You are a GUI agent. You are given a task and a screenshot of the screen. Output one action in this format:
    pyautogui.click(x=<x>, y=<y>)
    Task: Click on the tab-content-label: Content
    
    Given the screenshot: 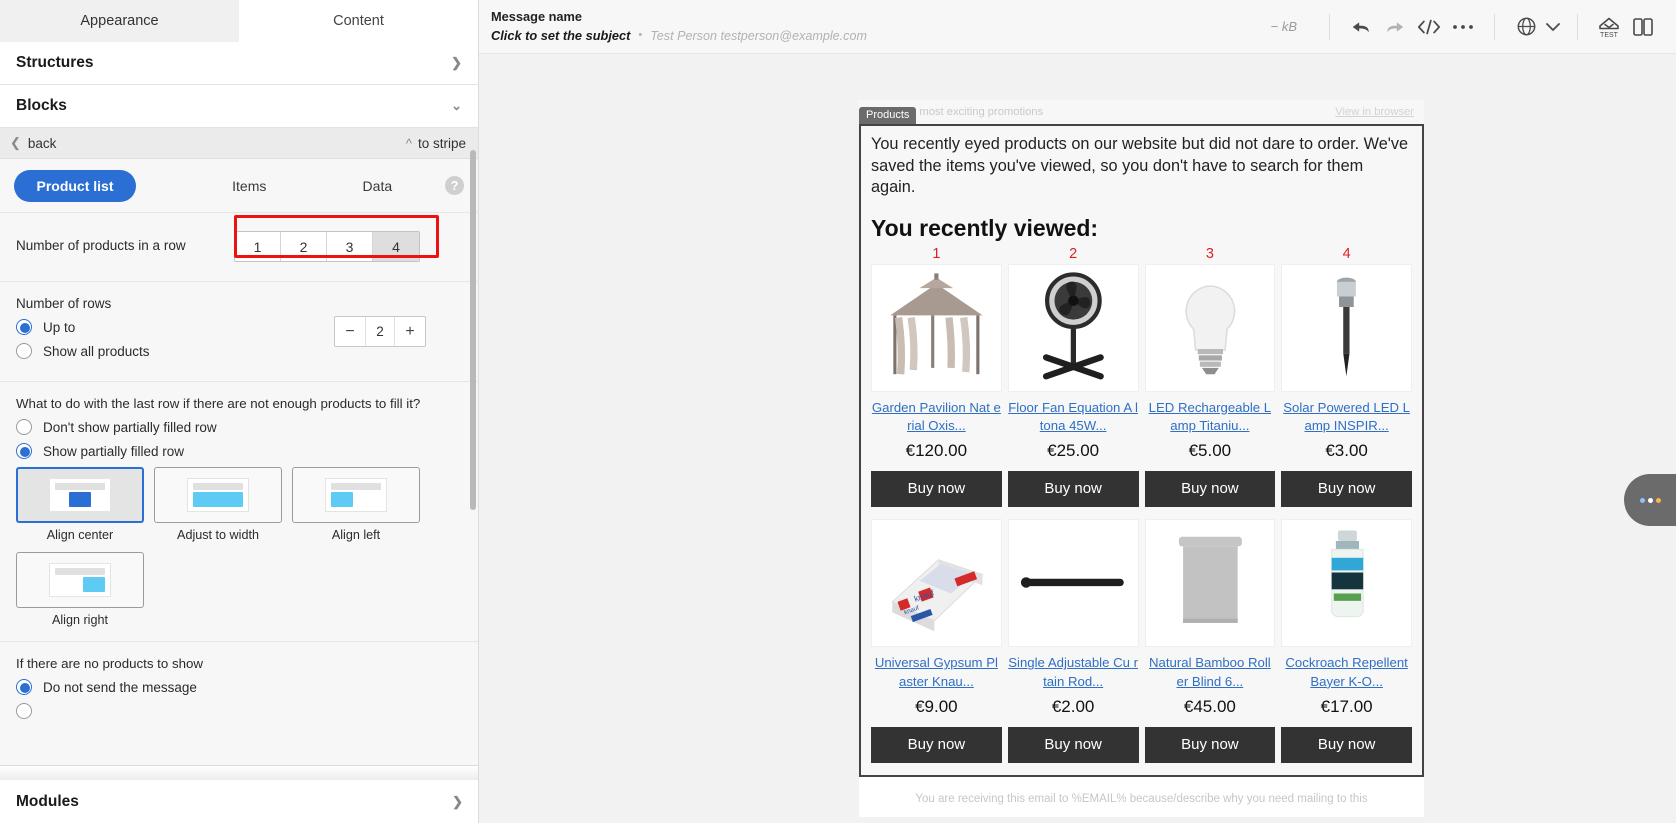 What is the action you would take?
    pyautogui.click(x=358, y=21)
    